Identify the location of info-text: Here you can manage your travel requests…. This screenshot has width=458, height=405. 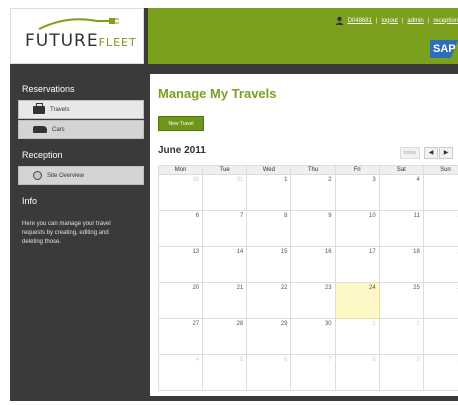
(66, 233).